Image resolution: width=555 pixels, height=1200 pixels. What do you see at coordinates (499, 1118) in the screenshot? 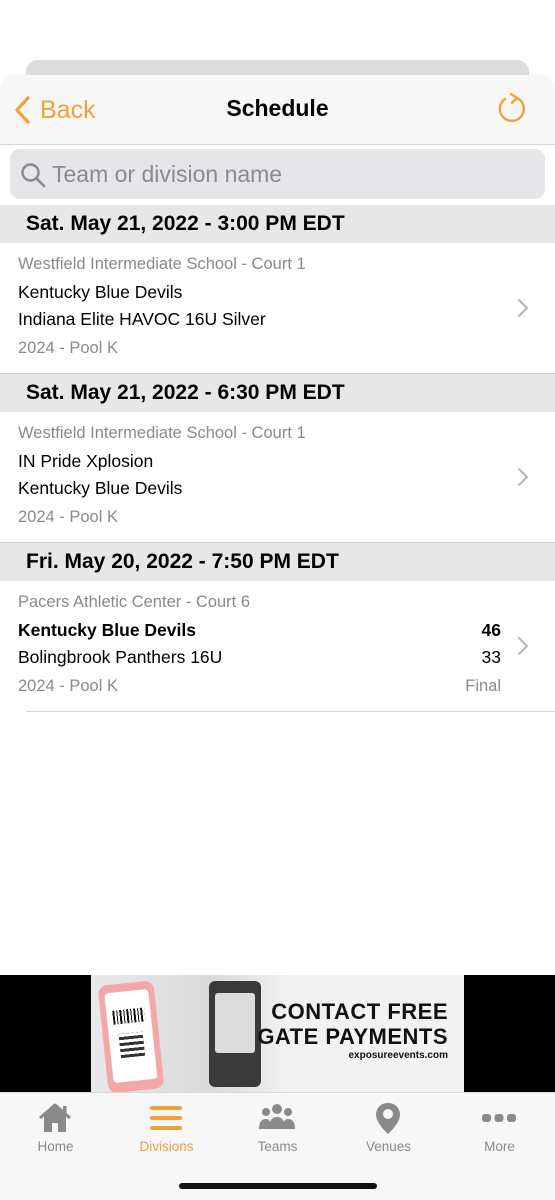
I see `more-icon` at bounding box center [499, 1118].